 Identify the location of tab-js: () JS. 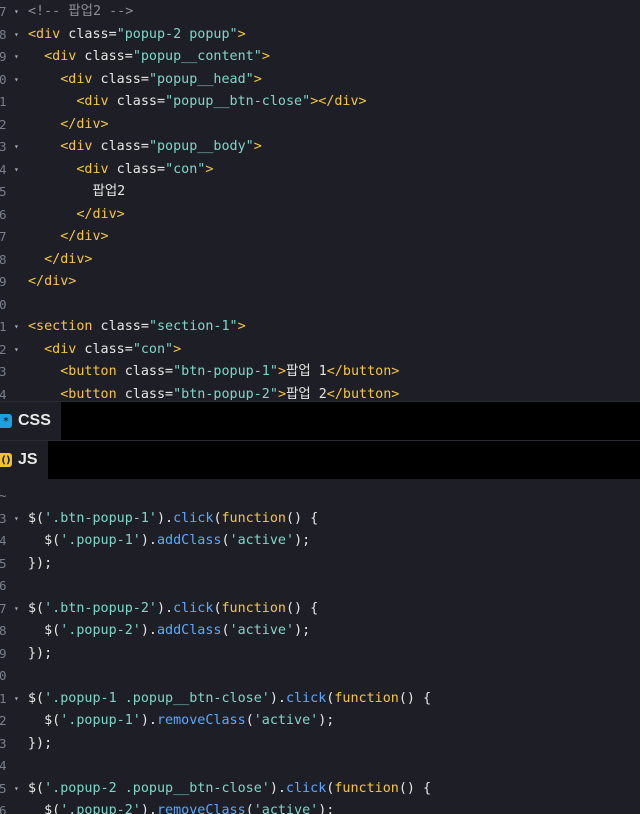
(24, 460).